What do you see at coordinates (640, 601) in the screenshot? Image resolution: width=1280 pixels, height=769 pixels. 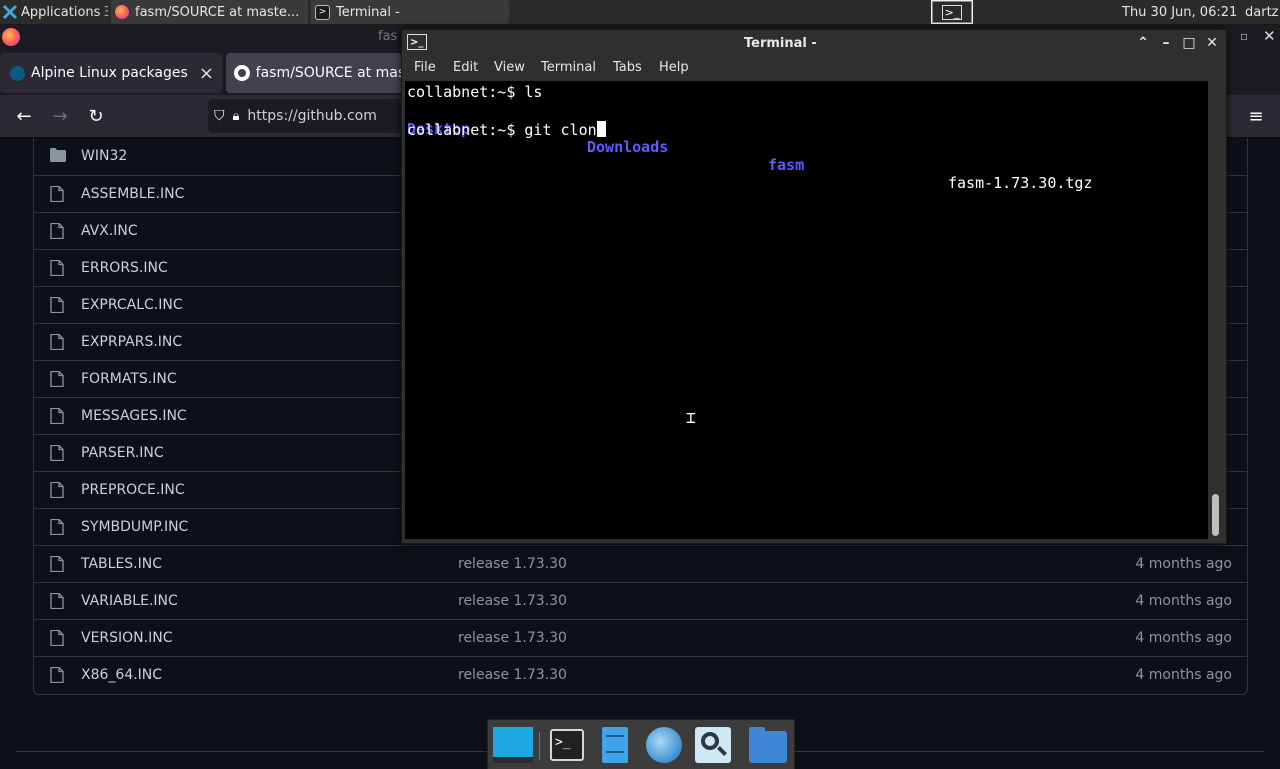 I see `file-row: VARIABLE.INC release 1.73.30 4 months ago` at bounding box center [640, 601].